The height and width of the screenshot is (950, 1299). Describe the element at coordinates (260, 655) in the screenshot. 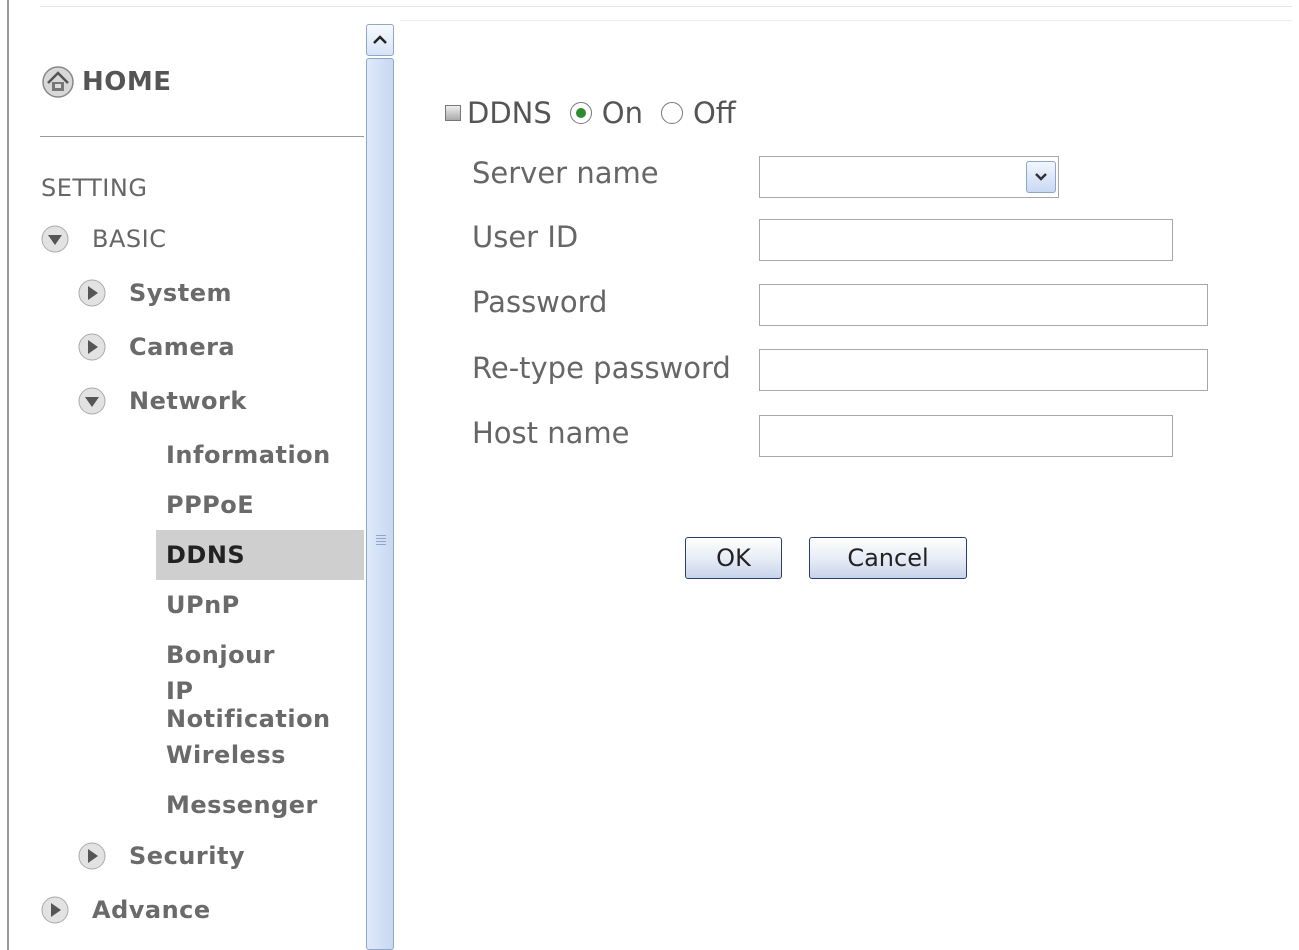

I see `sidebar-item-bonjour: Bonjour` at that location.